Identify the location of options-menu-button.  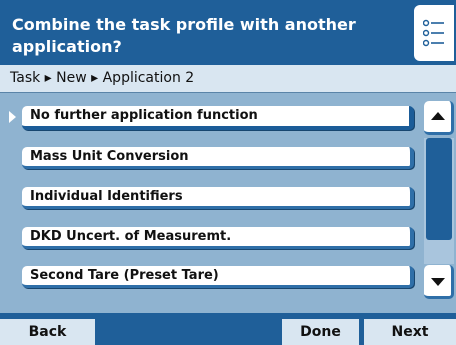
(434, 33).